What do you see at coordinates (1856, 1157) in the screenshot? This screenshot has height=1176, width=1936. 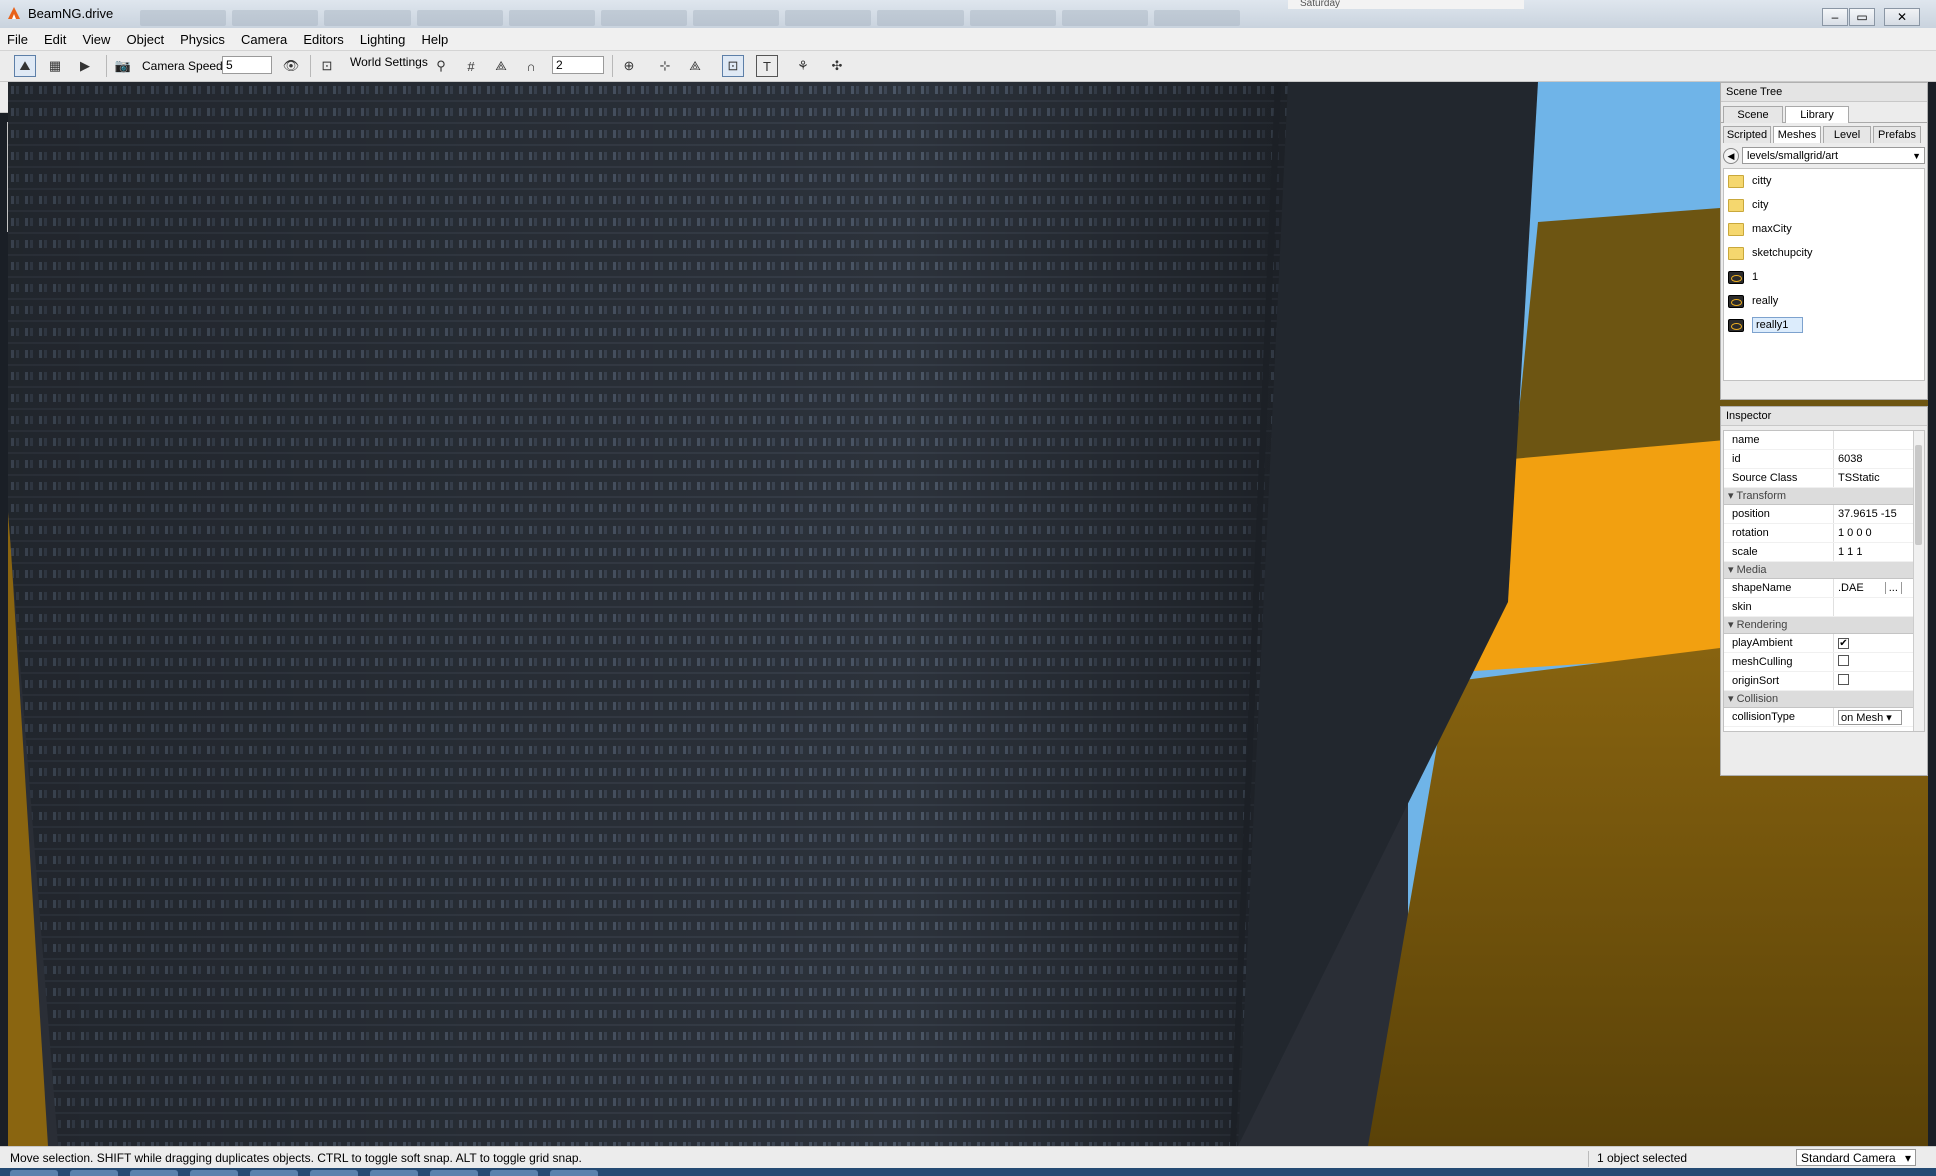 I see `camera-mode-select: Standard Camera ▾` at bounding box center [1856, 1157].